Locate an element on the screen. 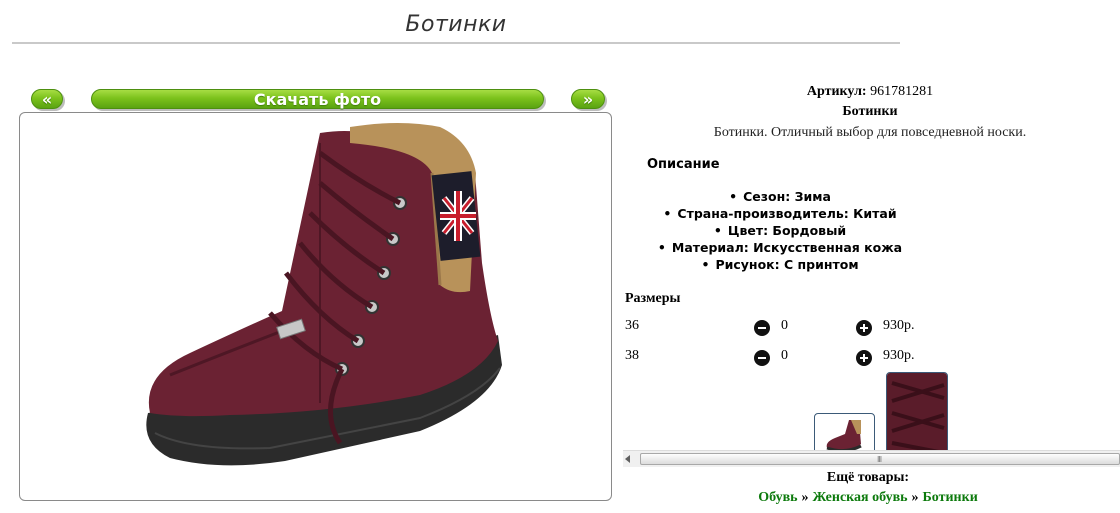  next-photo-button: » is located at coordinates (588, 99).